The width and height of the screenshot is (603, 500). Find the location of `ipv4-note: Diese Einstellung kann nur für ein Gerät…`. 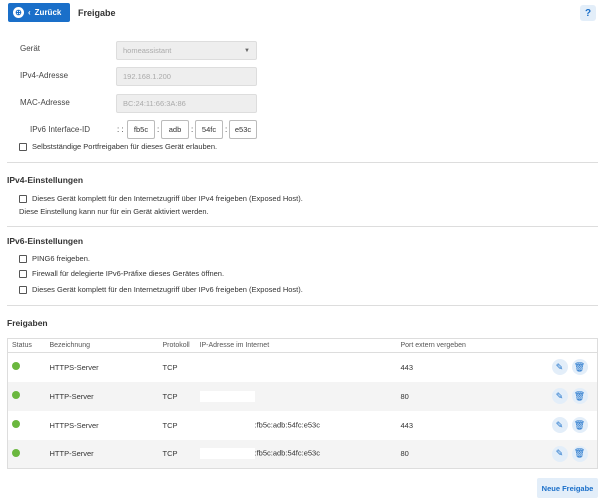

ipv4-note: Diese Einstellung kann nur für ein Gerät… is located at coordinates (114, 211).